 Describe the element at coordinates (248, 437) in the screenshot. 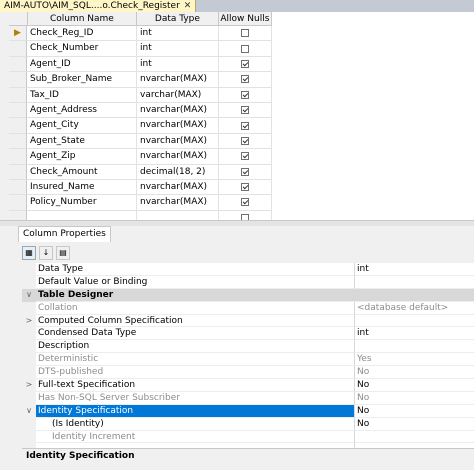

I see `property-row: Identity Increment` at that location.